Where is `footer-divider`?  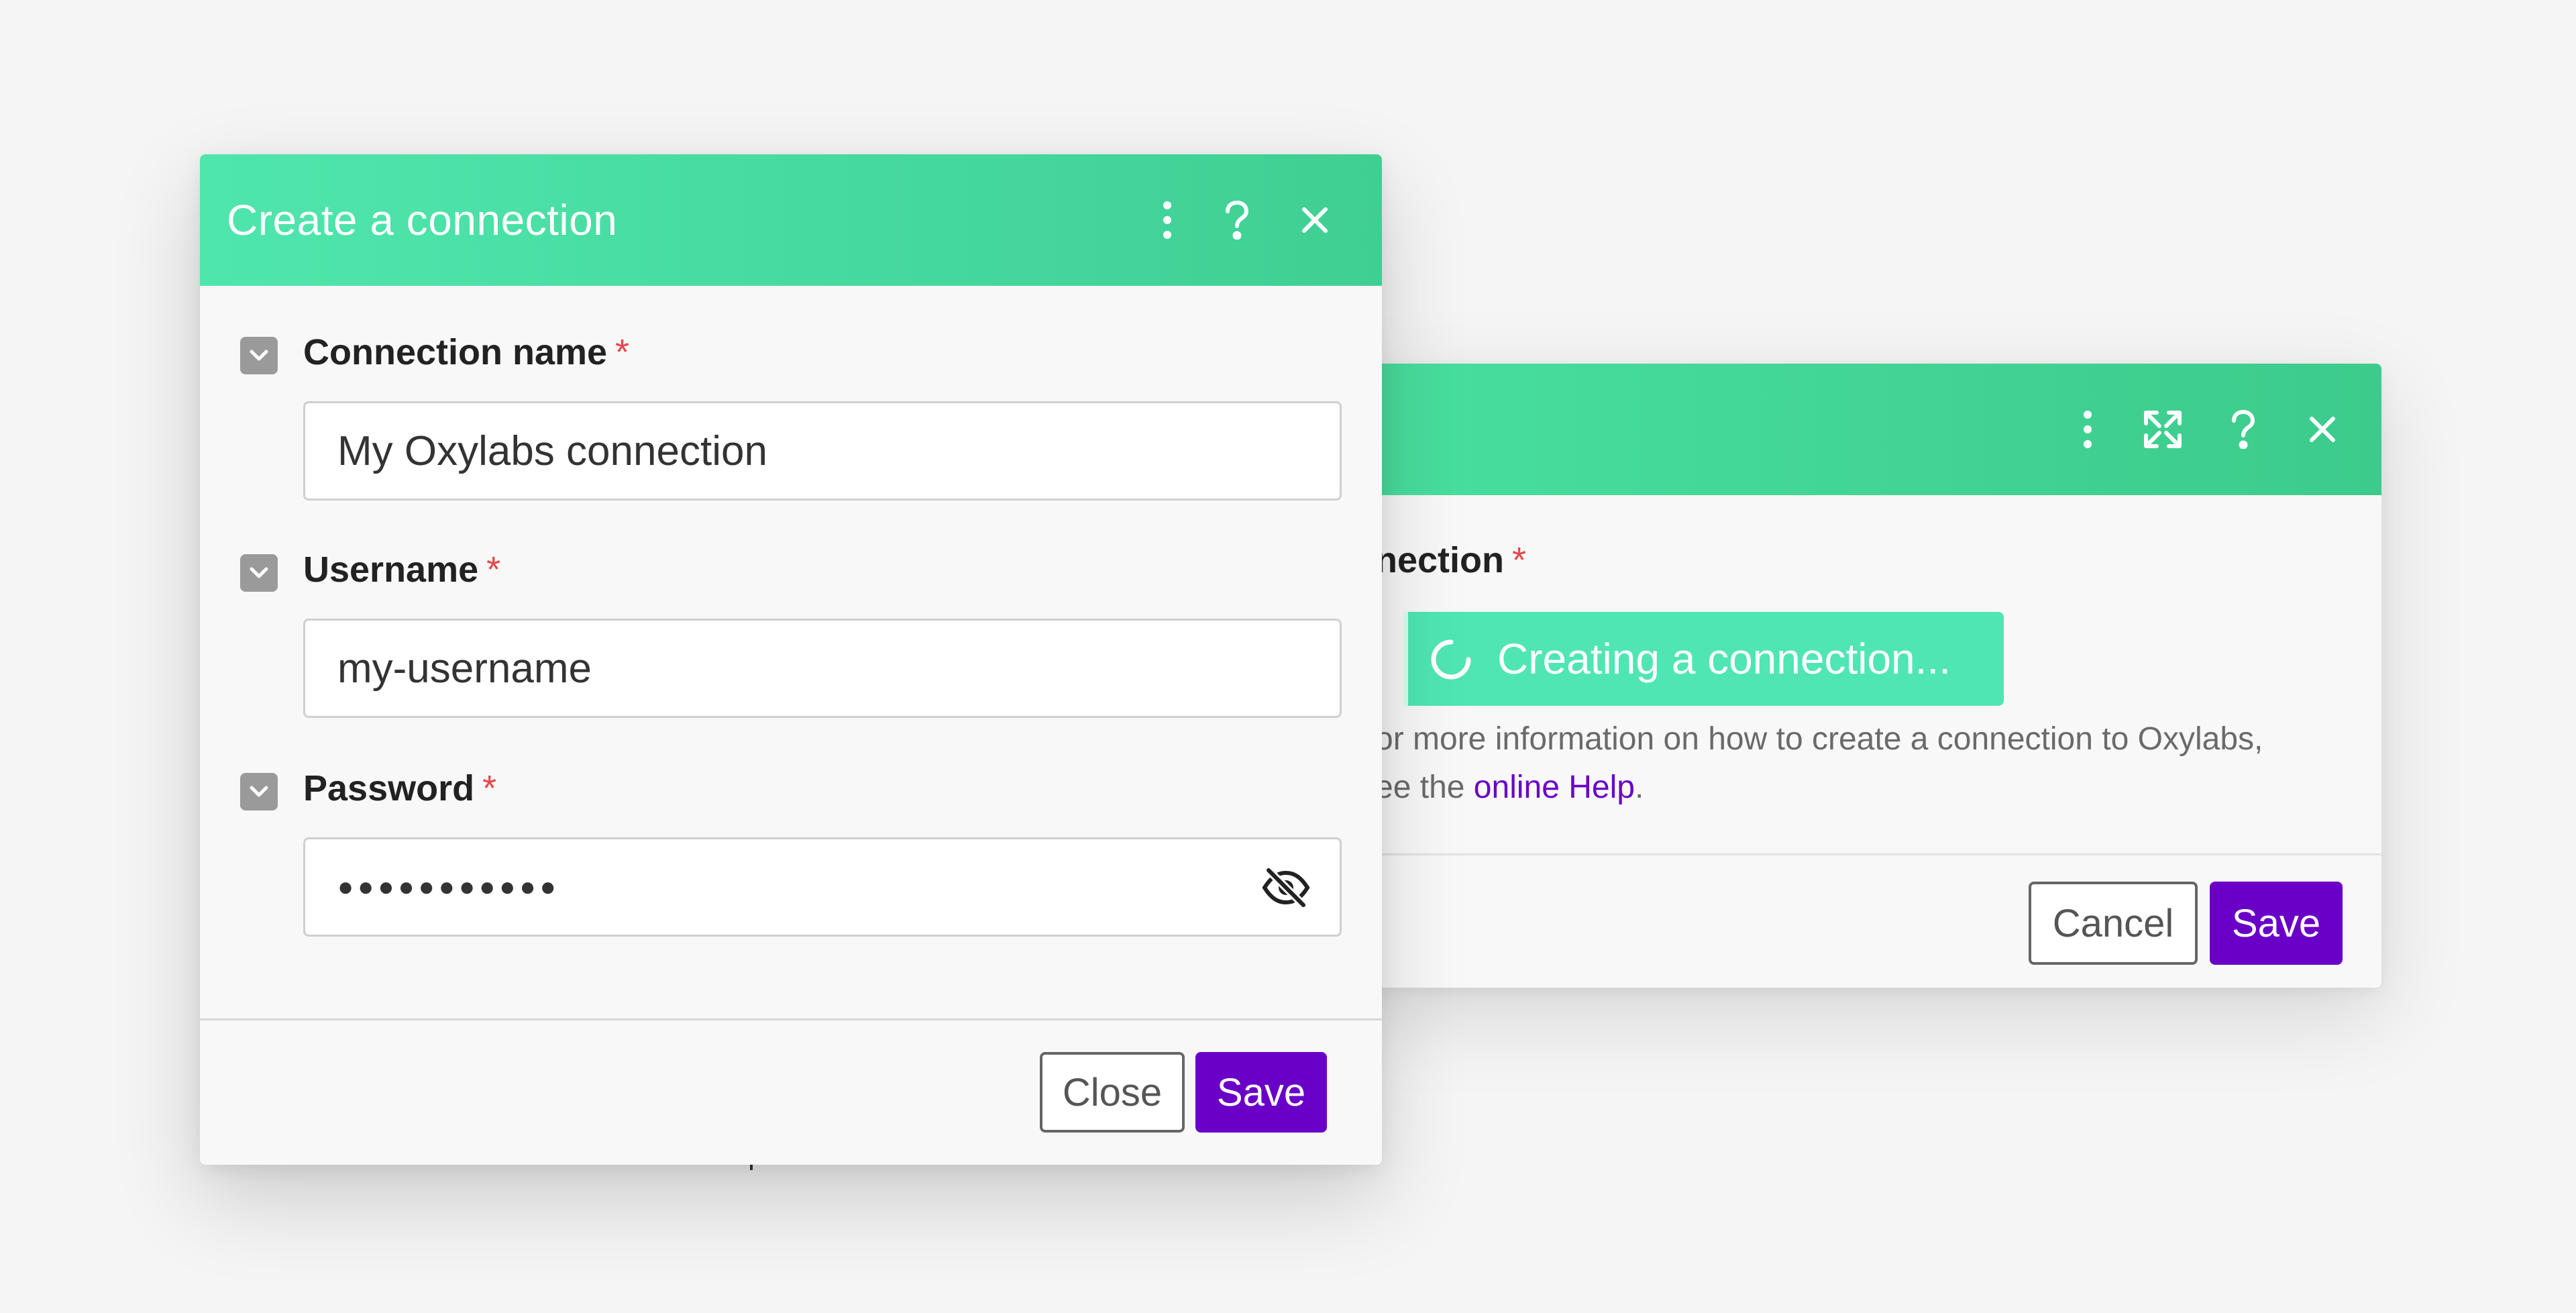 footer-divider is located at coordinates (791, 1019).